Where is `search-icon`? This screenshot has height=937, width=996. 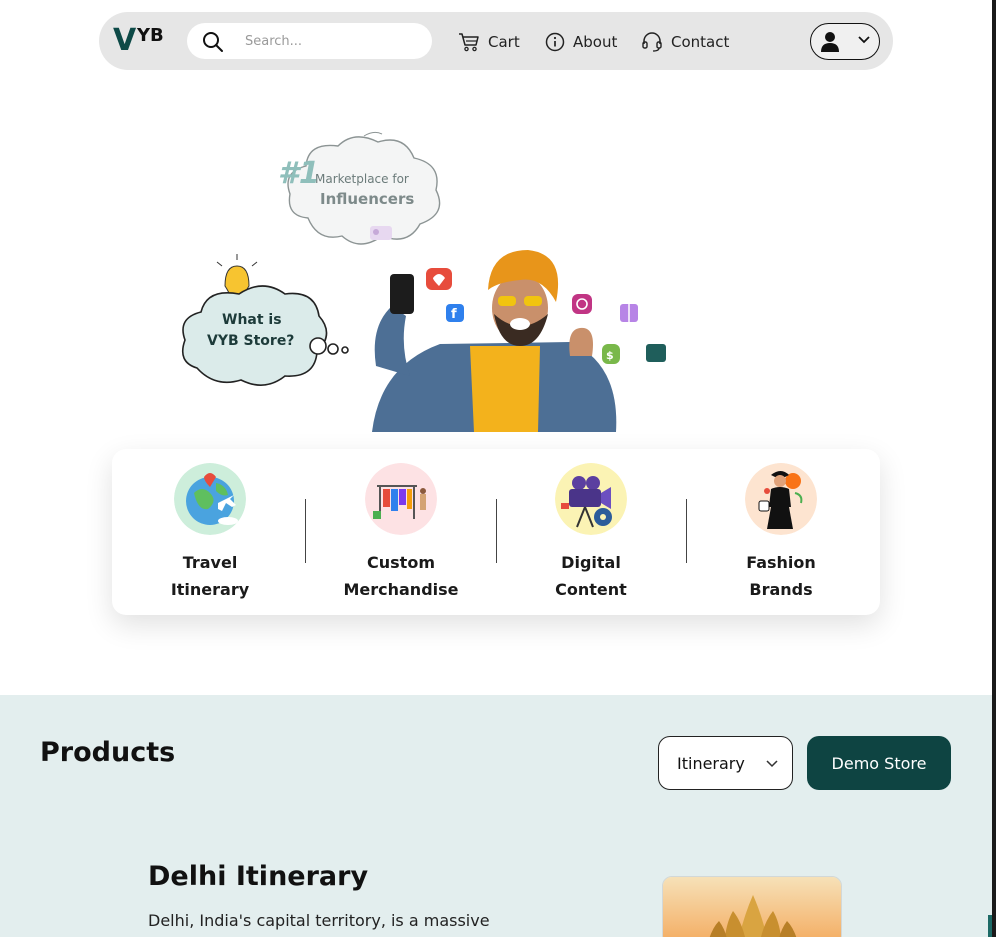
search-icon is located at coordinates (213, 42).